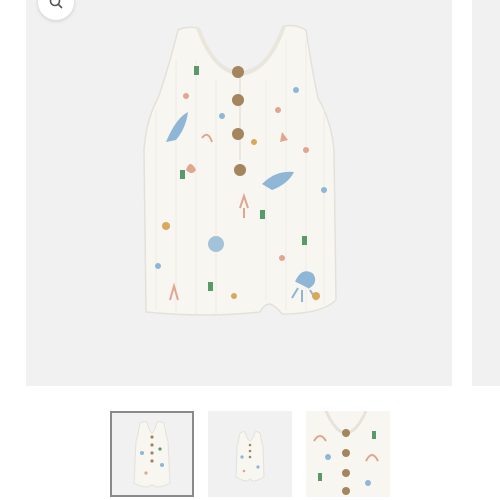 The image size is (500, 500). I want to click on fabric-closeup-icon, so click(348, 454).